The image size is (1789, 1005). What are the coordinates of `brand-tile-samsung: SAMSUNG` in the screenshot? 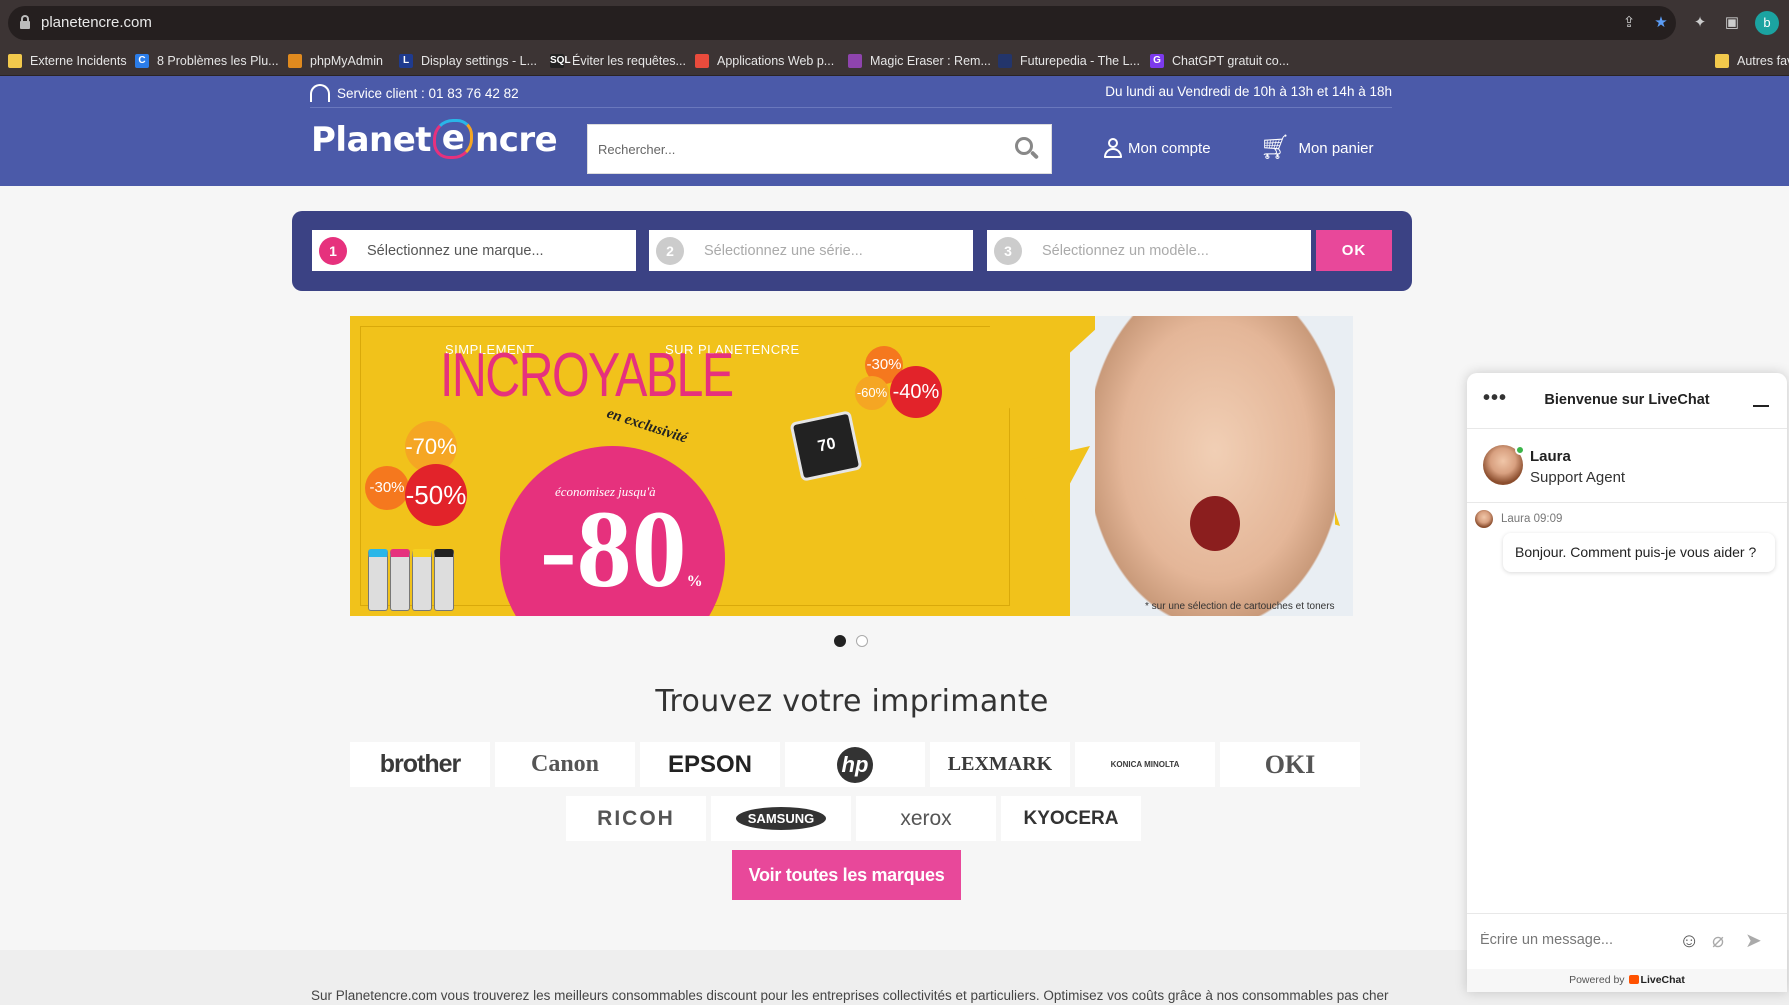 It's located at (781, 818).